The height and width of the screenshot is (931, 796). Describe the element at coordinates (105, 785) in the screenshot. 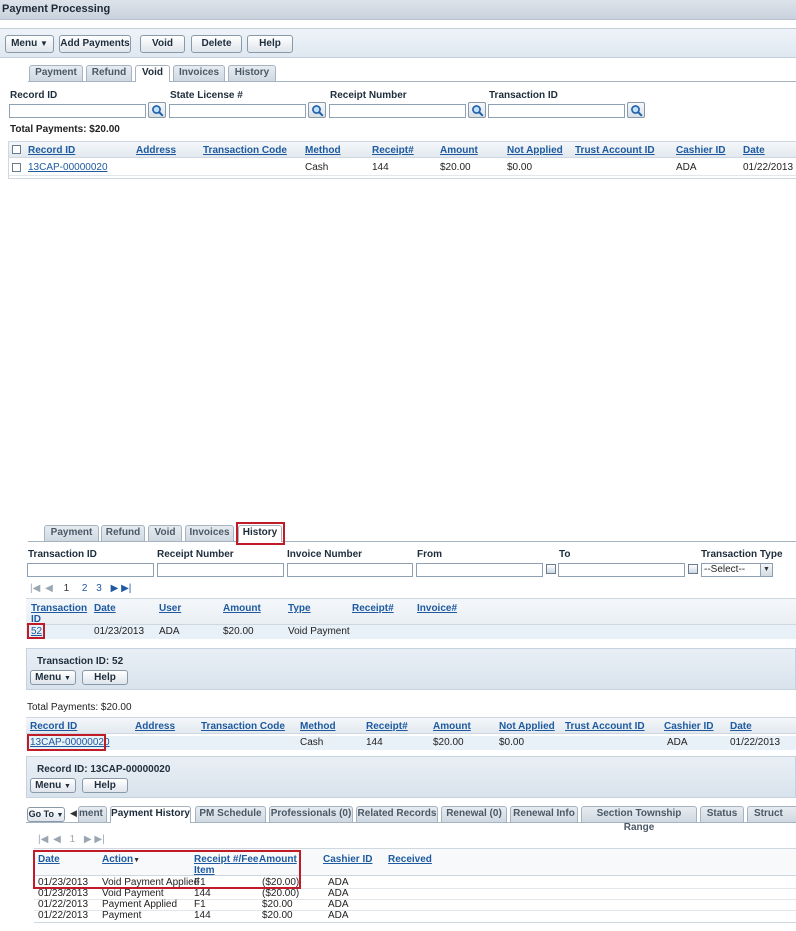

I see `record-help-button: Help` at that location.